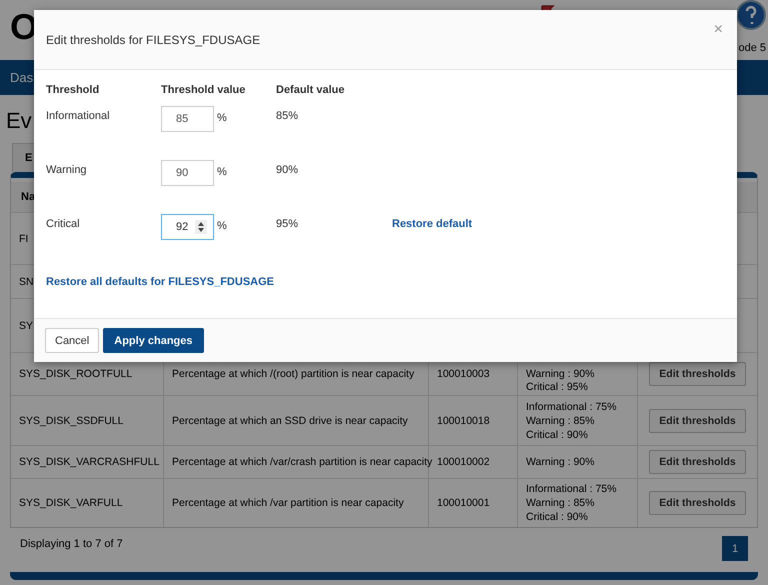 This screenshot has width=768, height=585. Describe the element at coordinates (290, 420) in the screenshot. I see `table-cell: Percentage at which an SSD drive is near capacity` at that location.